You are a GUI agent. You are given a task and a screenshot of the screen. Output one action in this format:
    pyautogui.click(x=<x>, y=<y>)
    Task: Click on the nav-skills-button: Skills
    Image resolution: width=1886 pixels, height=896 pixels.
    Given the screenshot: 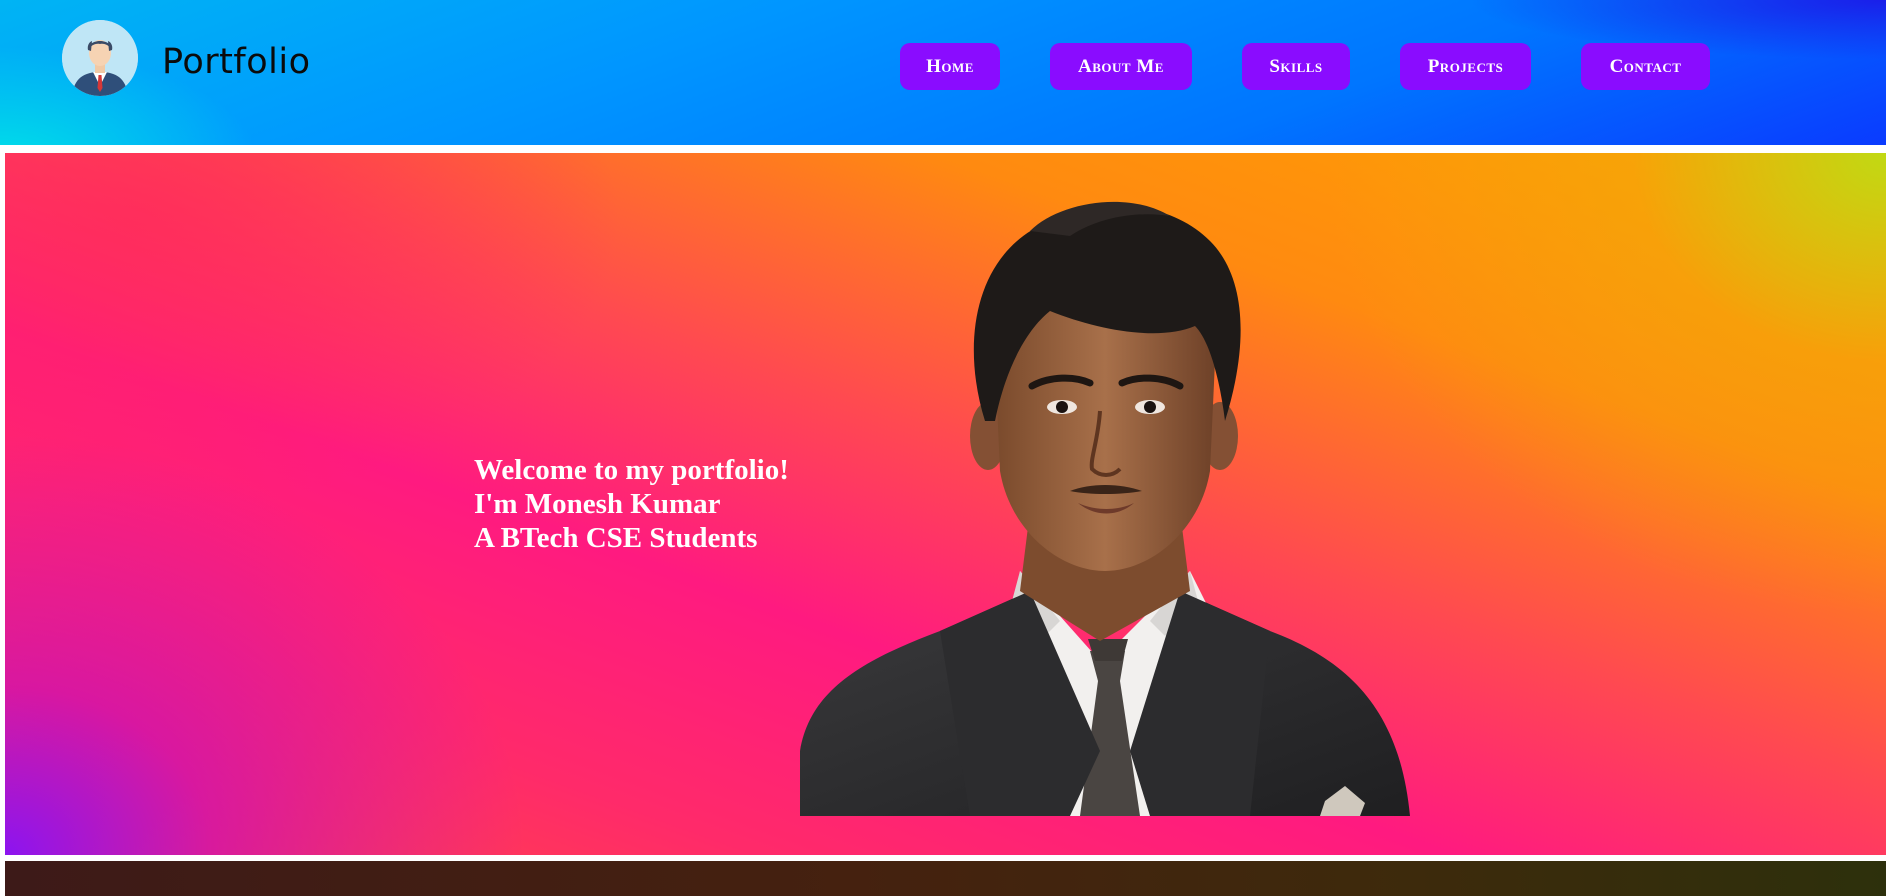 What is the action you would take?
    pyautogui.click(x=1296, y=66)
    